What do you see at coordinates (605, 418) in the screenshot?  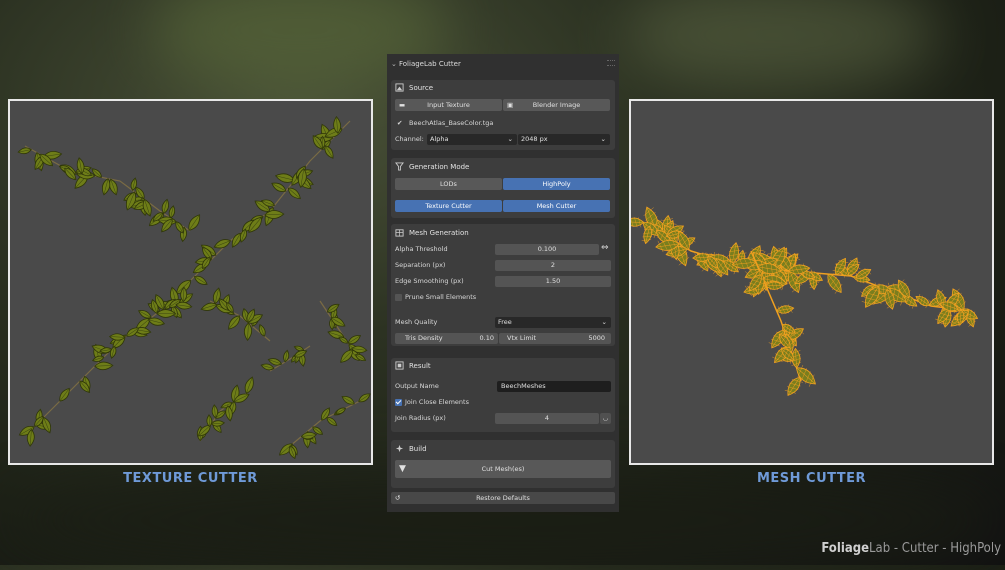 I see `curve-icon: ◡` at bounding box center [605, 418].